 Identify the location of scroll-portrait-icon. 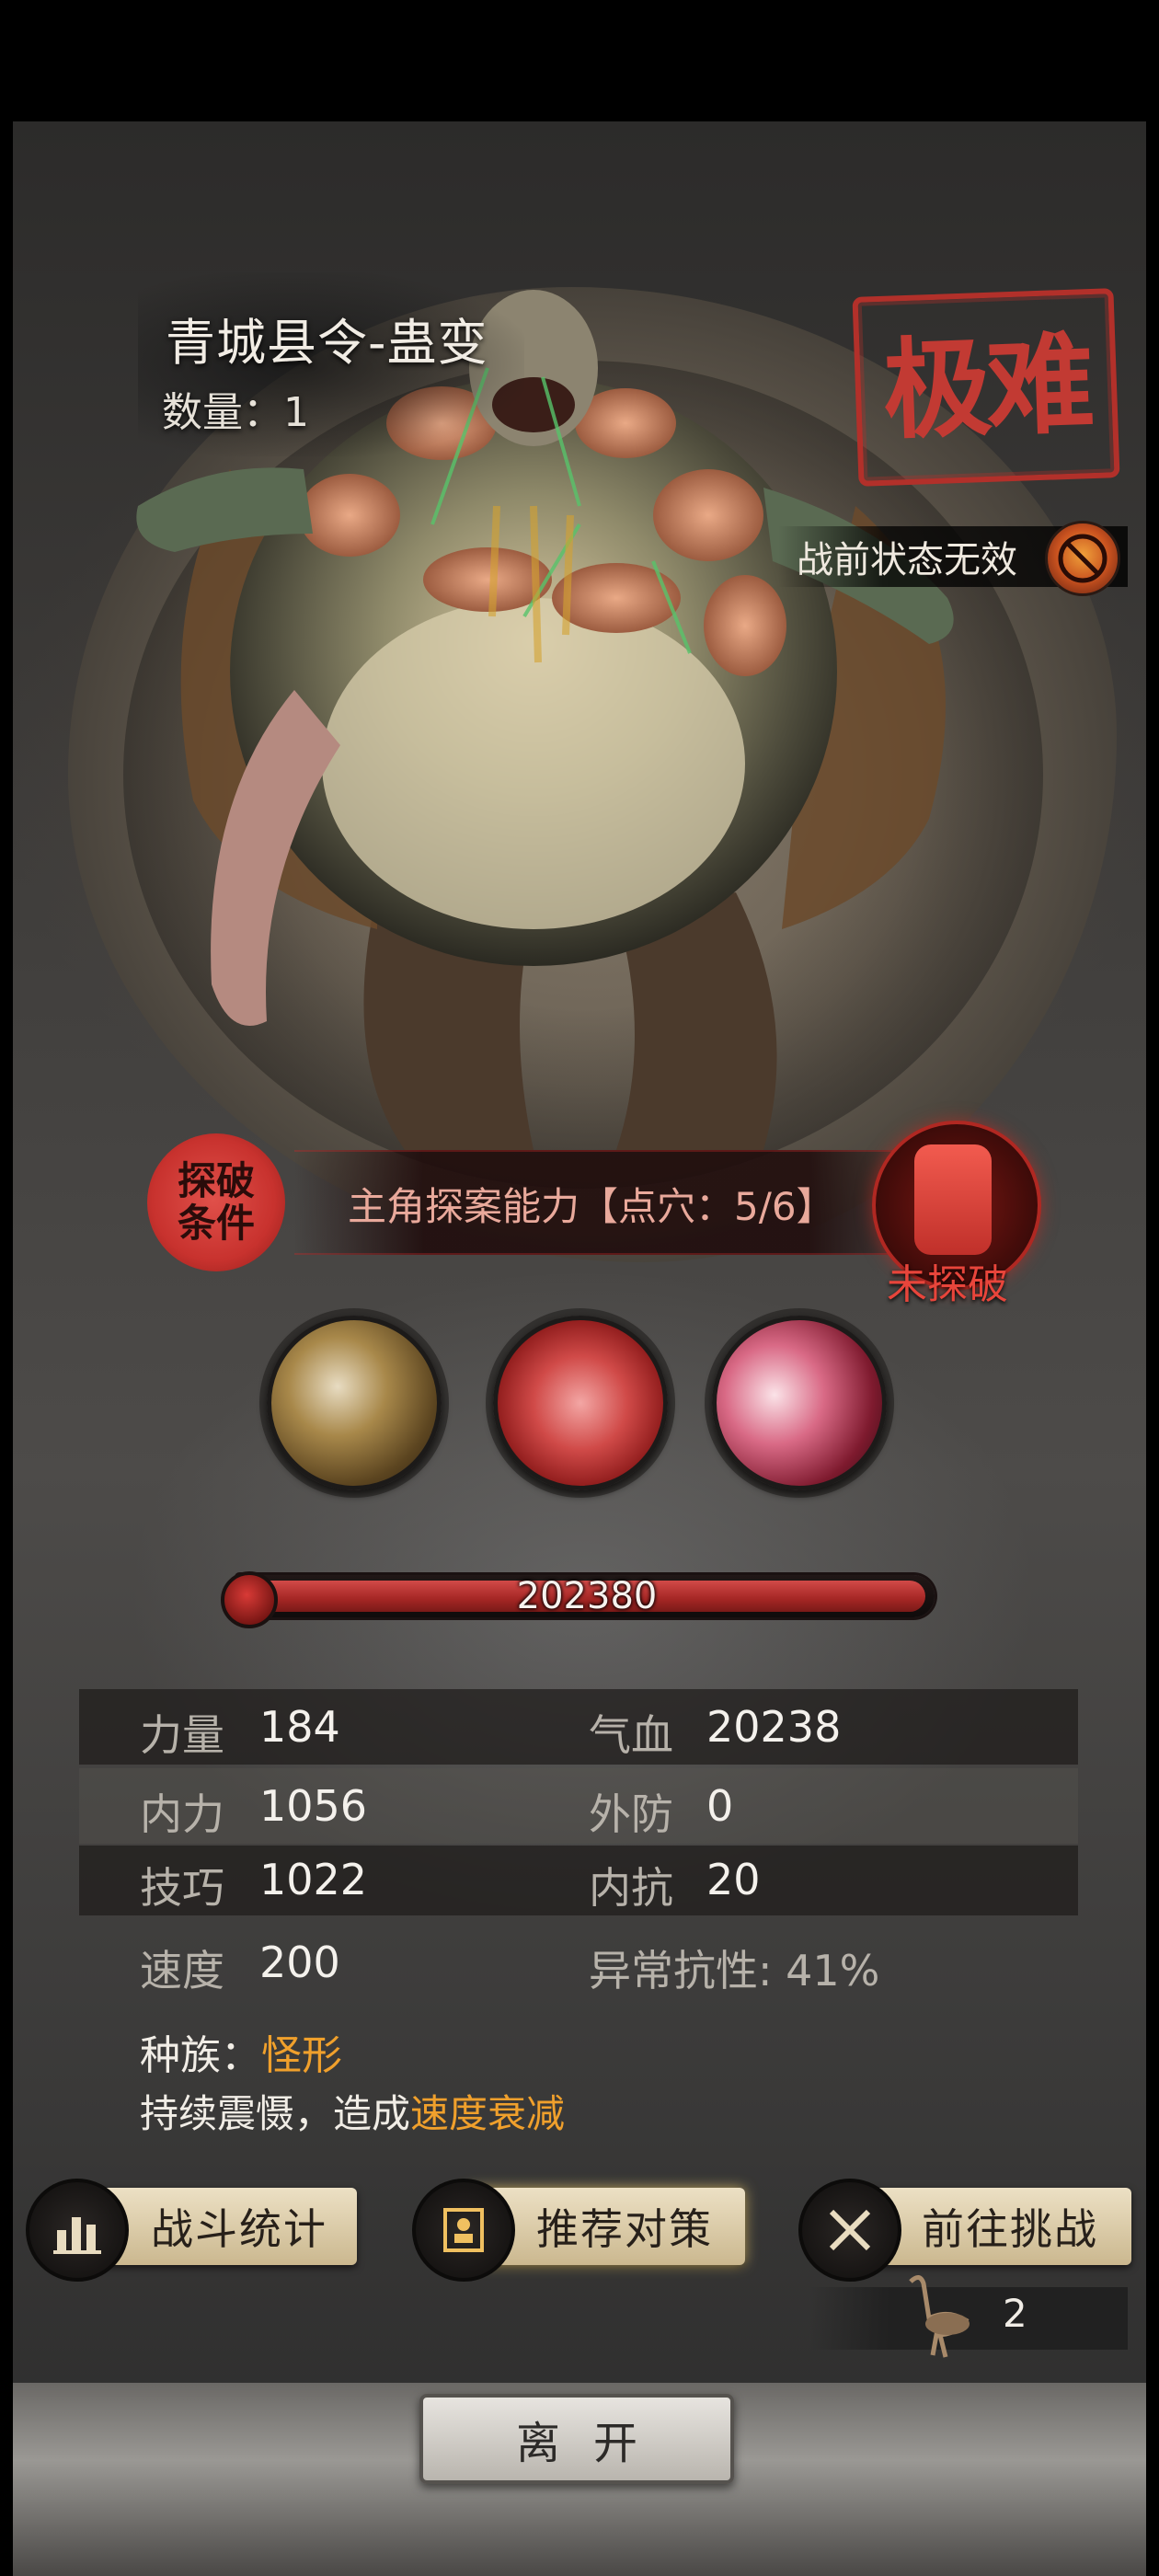
(463, 2230).